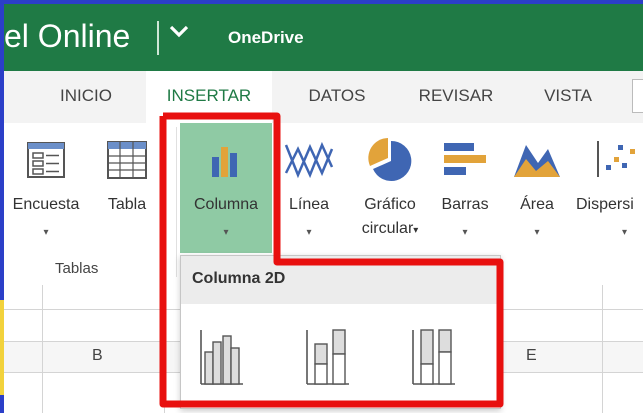 The height and width of the screenshot is (413, 643). What do you see at coordinates (226, 160) in the screenshot?
I see `column-chart-icon` at bounding box center [226, 160].